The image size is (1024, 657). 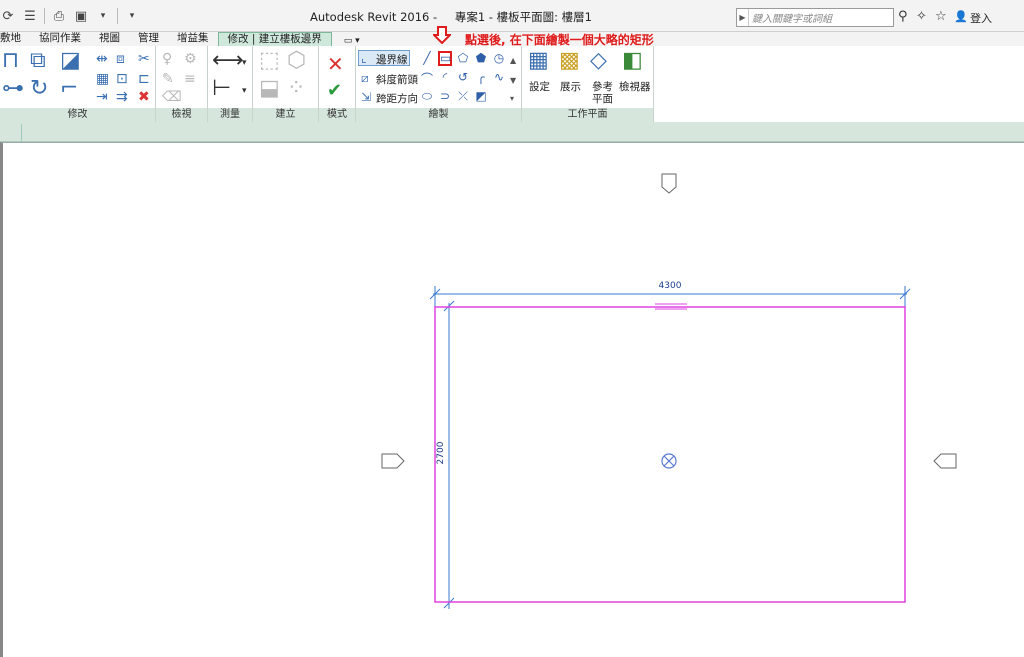 What do you see at coordinates (981, 18) in the screenshot?
I see `login-link: 登入` at bounding box center [981, 18].